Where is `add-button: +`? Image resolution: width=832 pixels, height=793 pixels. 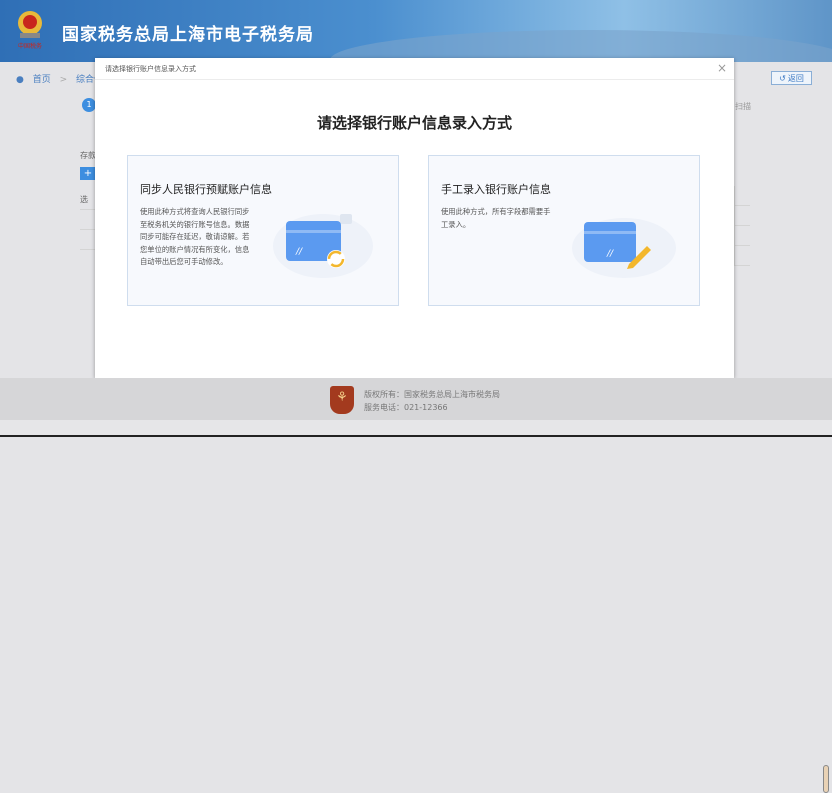 add-button: + is located at coordinates (88, 173).